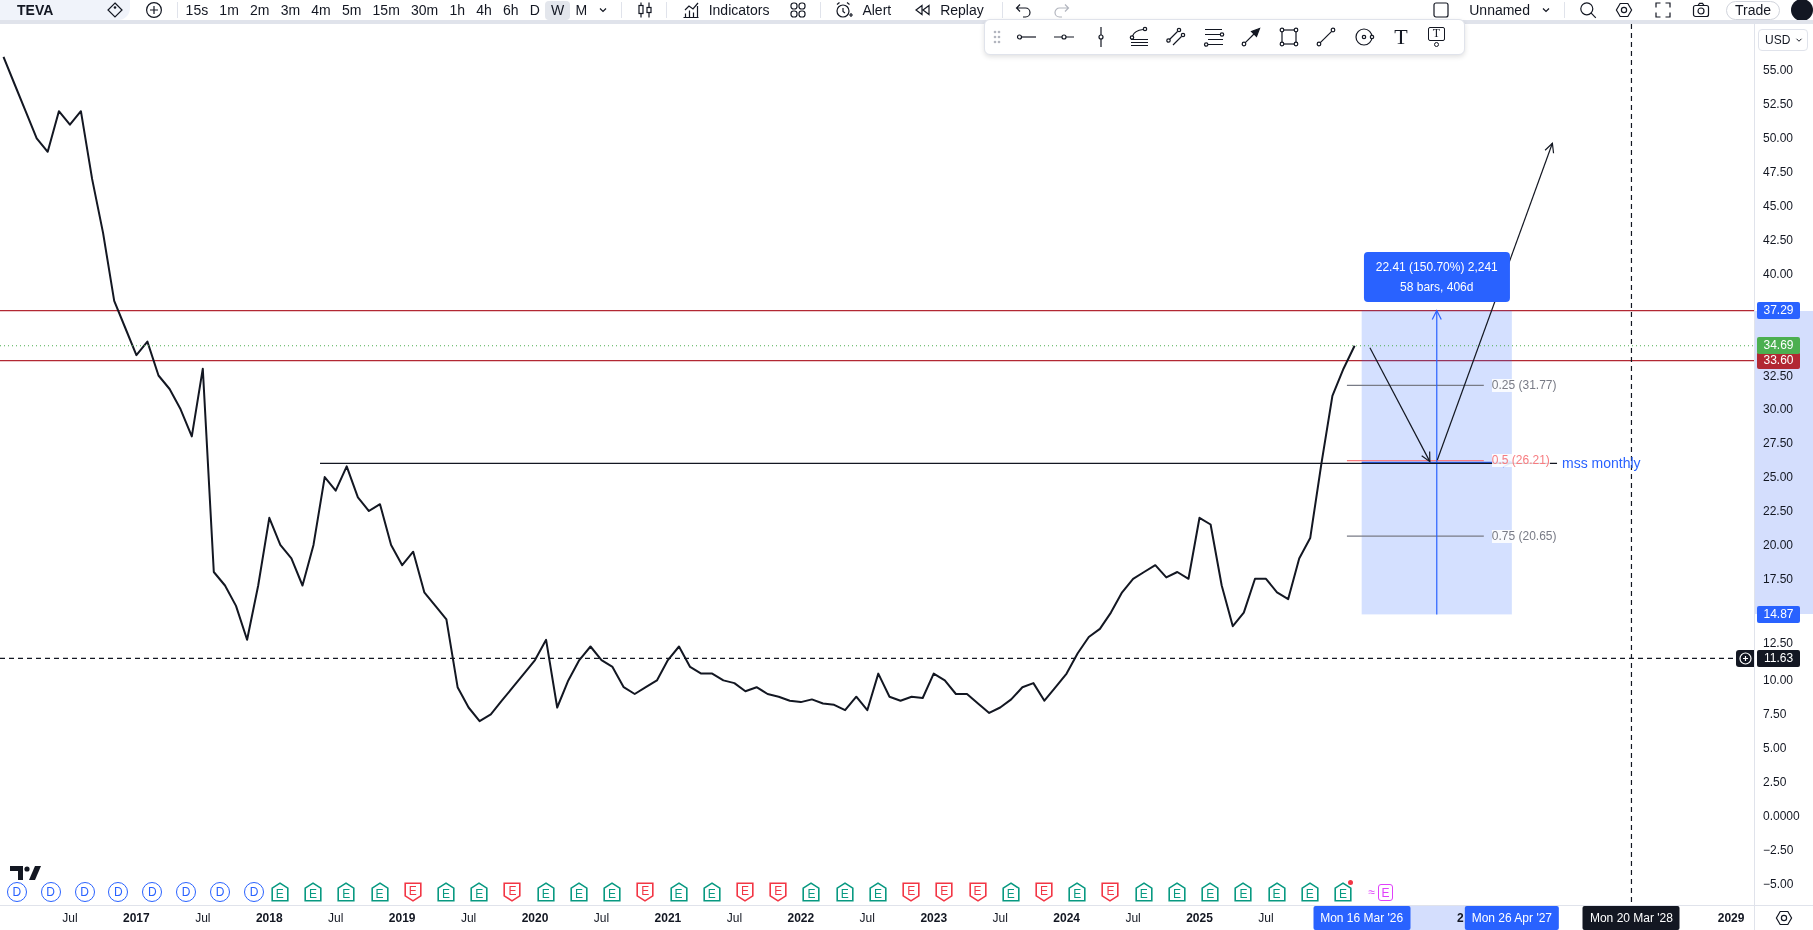 The image size is (1813, 930). Describe the element at coordinates (1511, 918) in the screenshot. I see `date-label: Mon 26 Apr '27` at that location.